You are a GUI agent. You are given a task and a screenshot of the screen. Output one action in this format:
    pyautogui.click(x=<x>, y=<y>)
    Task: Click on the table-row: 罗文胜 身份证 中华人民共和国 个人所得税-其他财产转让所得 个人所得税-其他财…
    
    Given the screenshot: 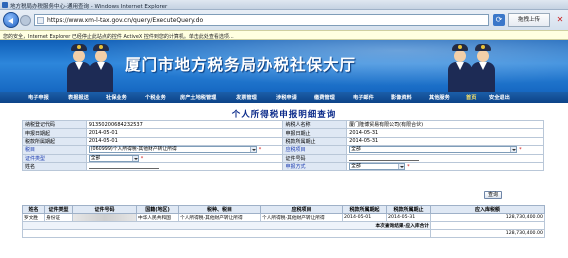 What is the action you would take?
    pyautogui.click(x=283, y=217)
    